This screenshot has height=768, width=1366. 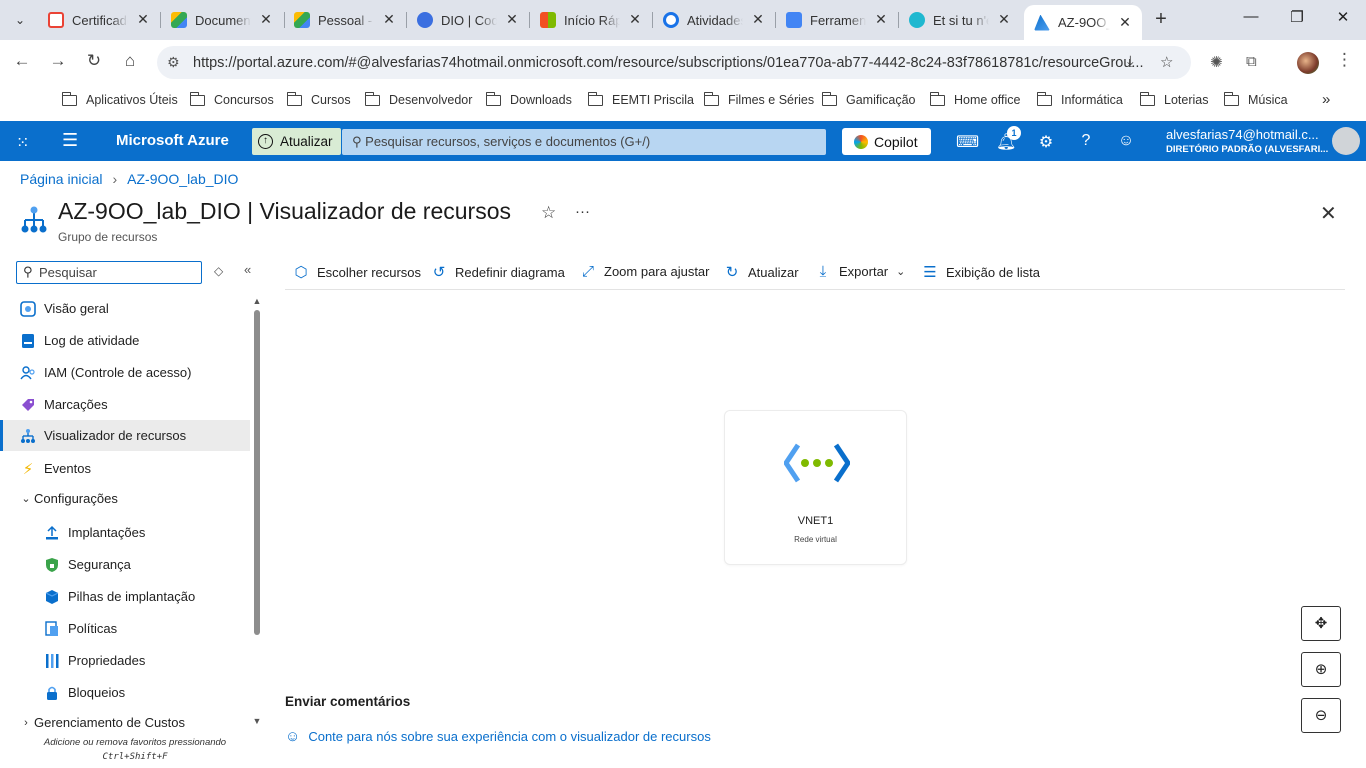 I want to click on expand-collapse-icon: ◇, so click(x=218, y=271).